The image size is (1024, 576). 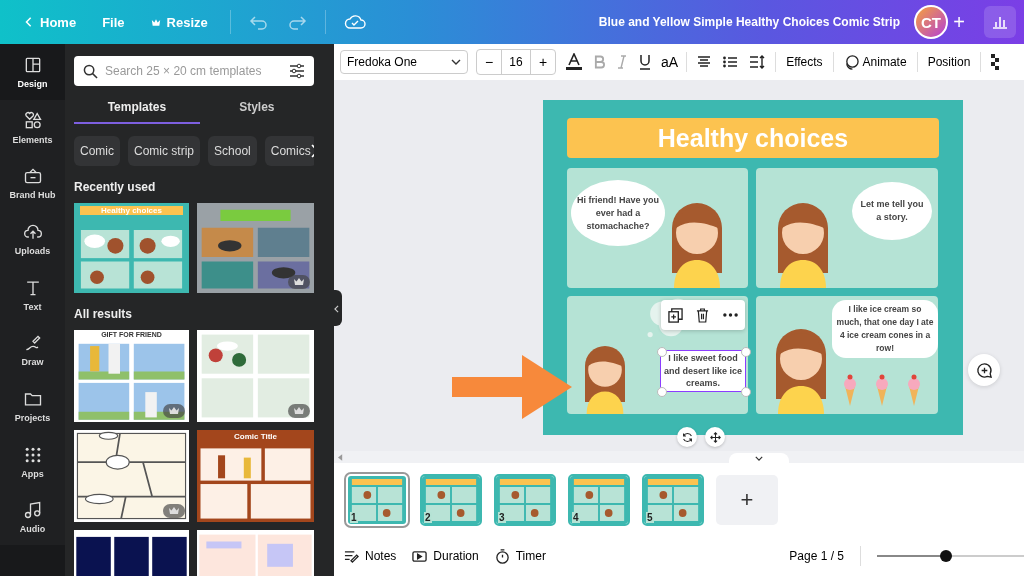 What do you see at coordinates (875, 62) in the screenshot?
I see `animate-button: Animate` at bounding box center [875, 62].